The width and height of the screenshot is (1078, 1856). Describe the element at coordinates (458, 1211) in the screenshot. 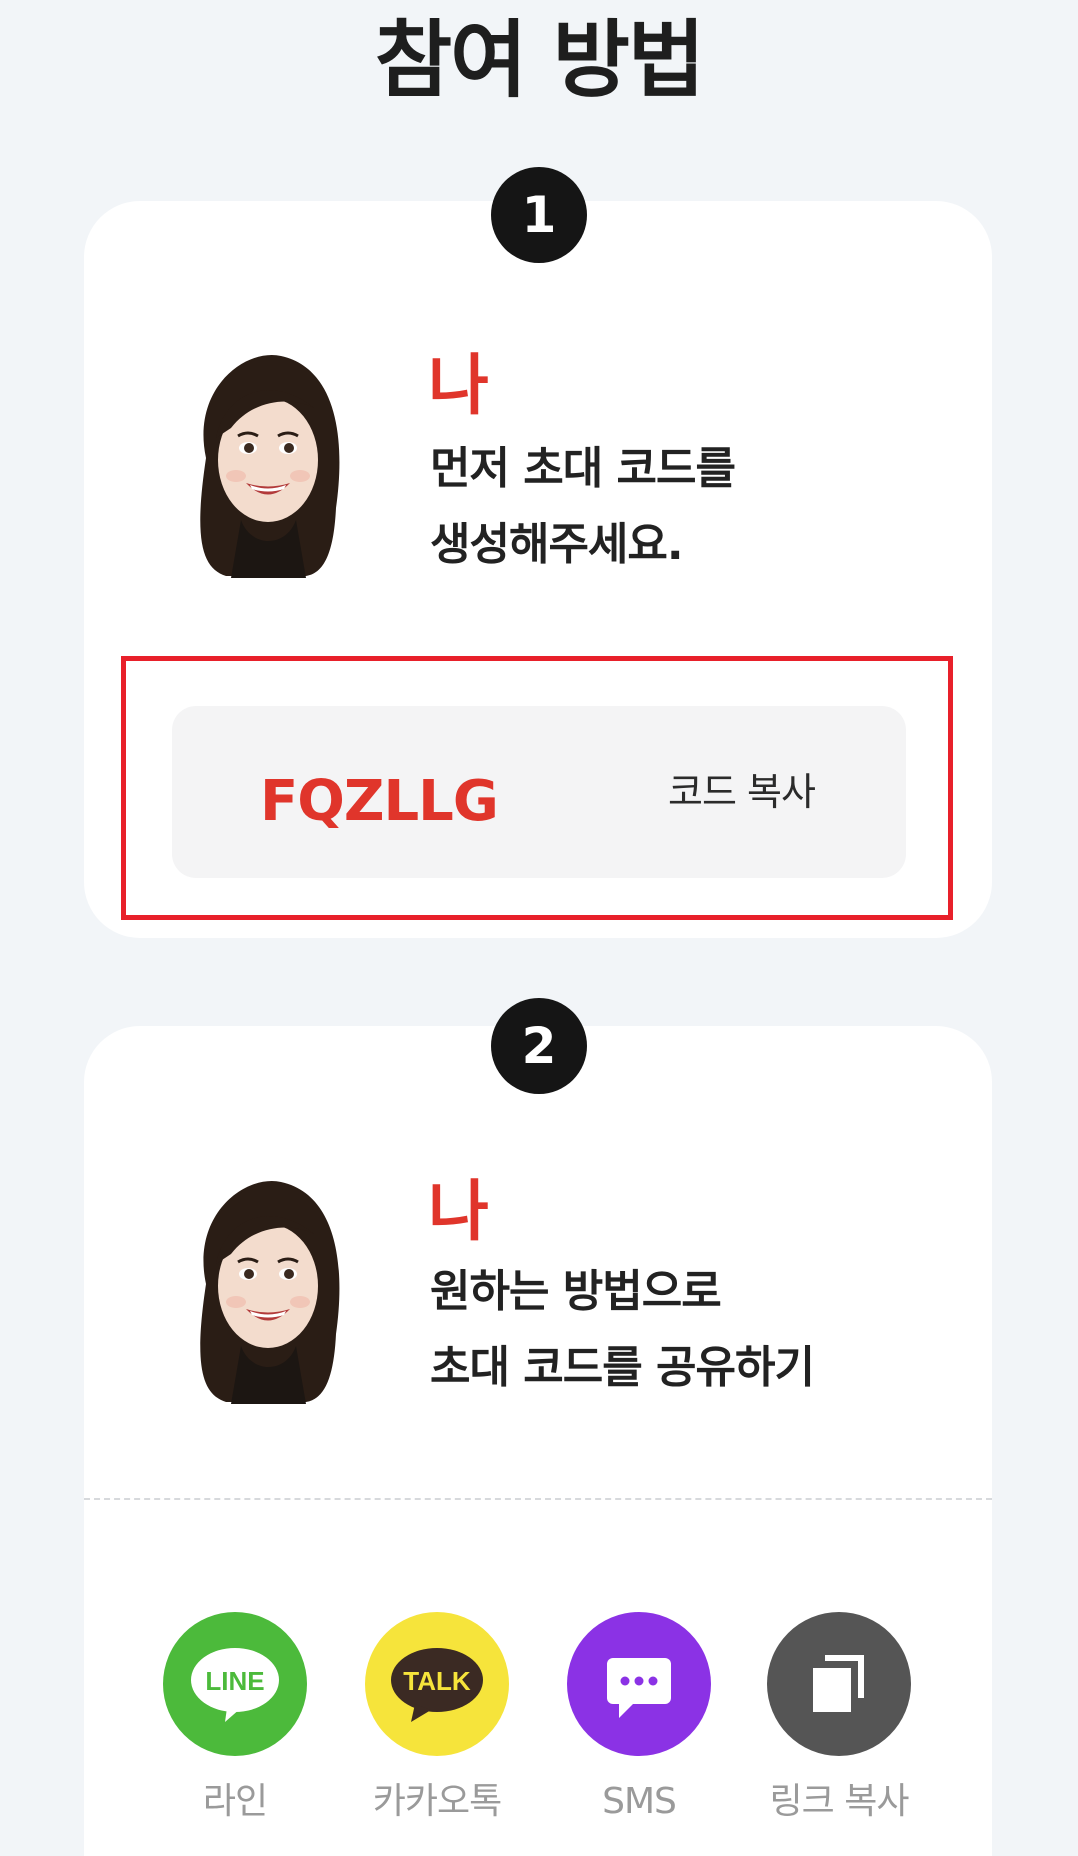

I see `step-2-who: 나` at that location.